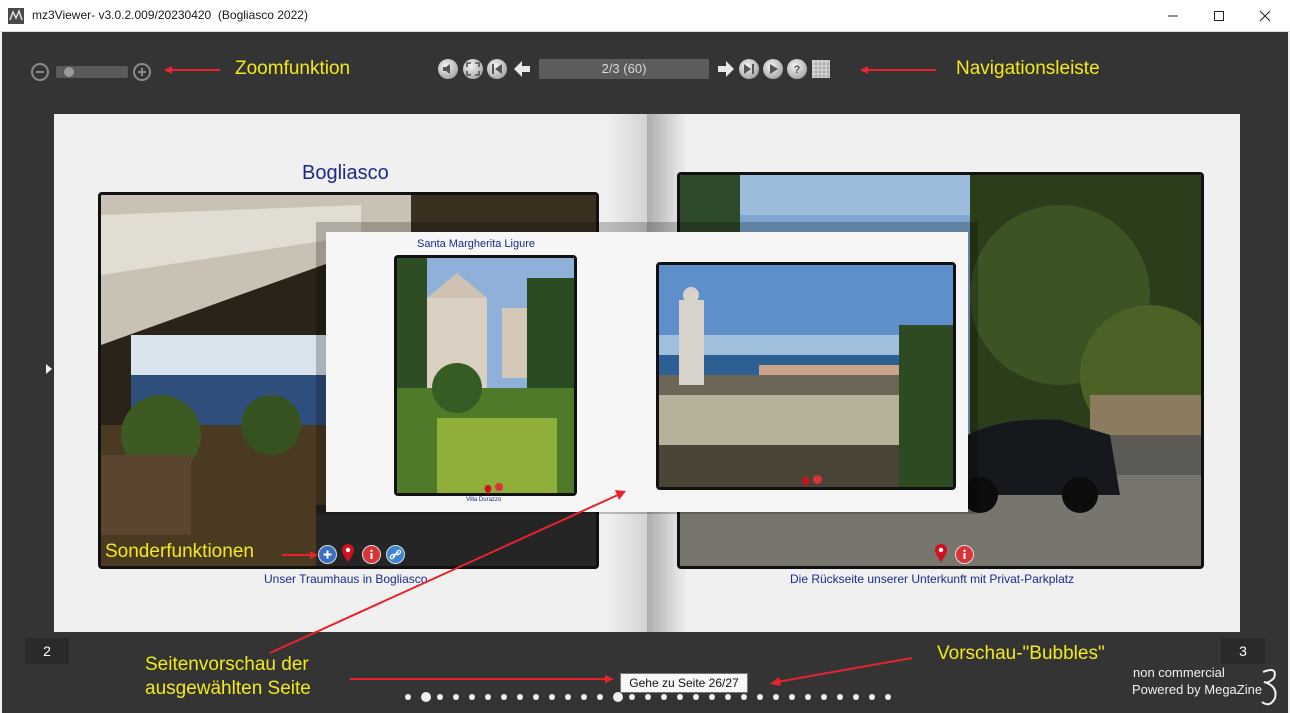 This screenshot has width=1290, height=713. I want to click on preview-bubbles-bar, so click(647, 697).